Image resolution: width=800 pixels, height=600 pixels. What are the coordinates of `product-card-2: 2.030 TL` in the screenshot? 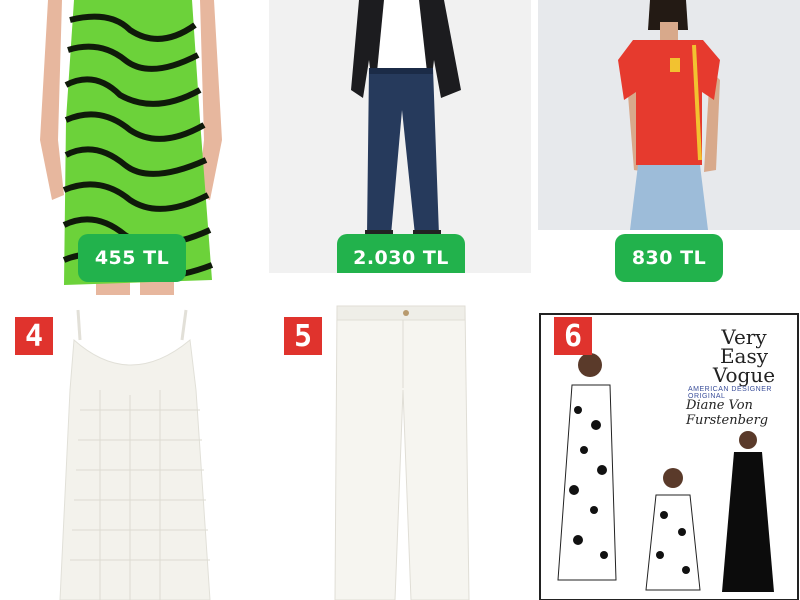 It's located at (400, 136).